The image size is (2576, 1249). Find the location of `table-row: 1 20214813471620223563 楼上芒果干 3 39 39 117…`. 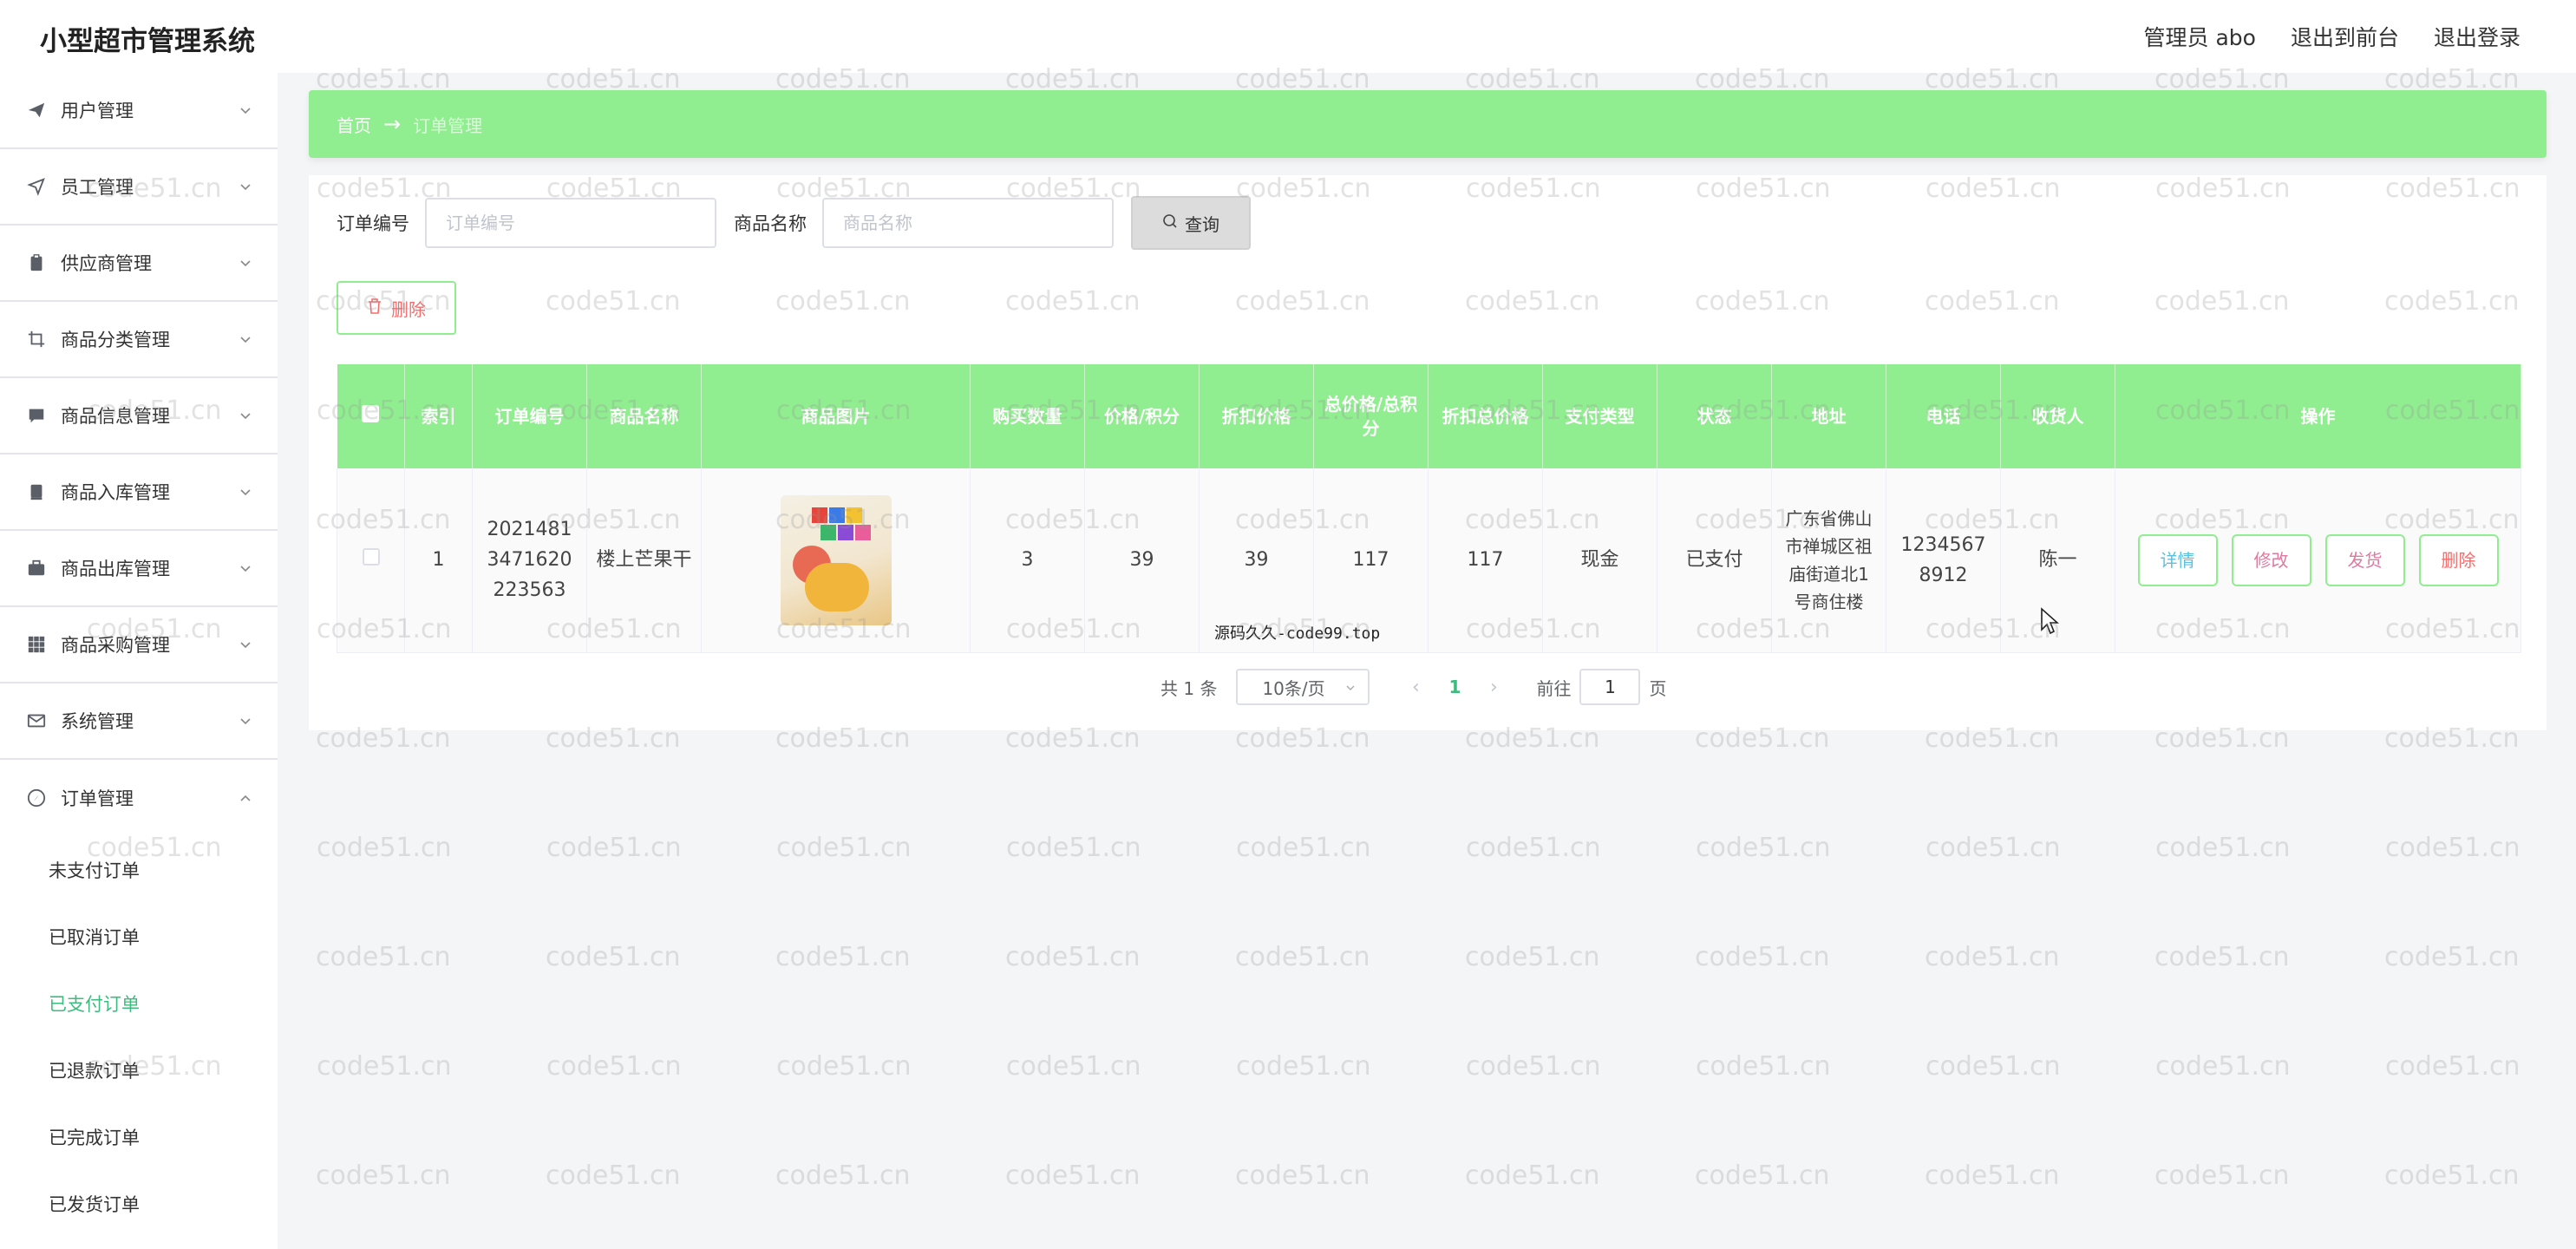

table-row: 1 20214813471620223563 楼上芒果干 3 39 39 117… is located at coordinates (1429, 560).